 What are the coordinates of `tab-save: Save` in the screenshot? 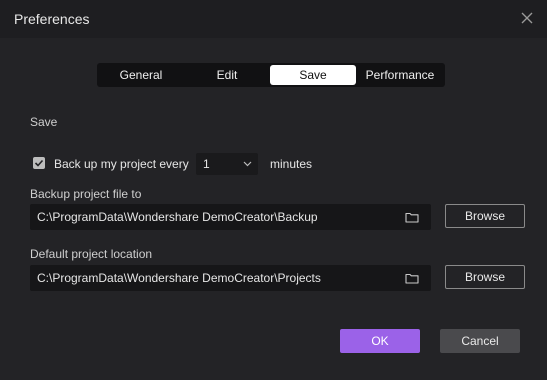 It's located at (313, 75).